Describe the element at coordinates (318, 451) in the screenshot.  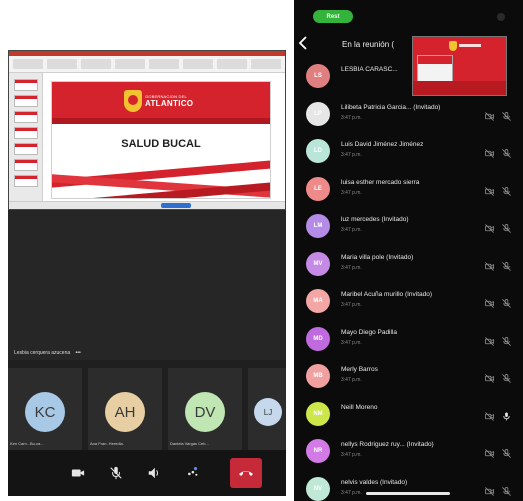
I see `avatar: NR` at that location.